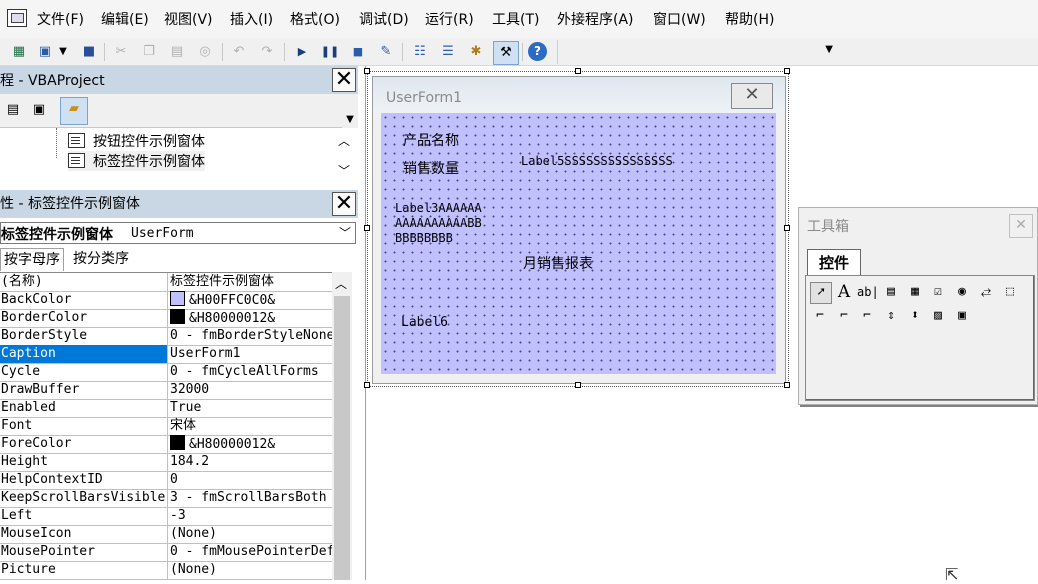 Image resolution: width=1038 pixels, height=584 pixels. What do you see at coordinates (45, 52) in the screenshot?
I see `insert-userform-icon: ▣` at bounding box center [45, 52].